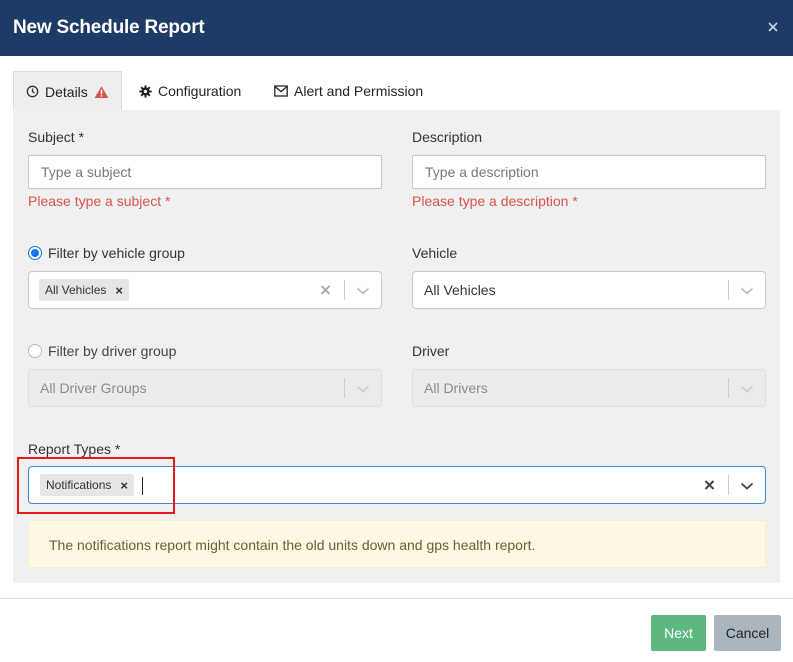  Describe the element at coordinates (431, 351) in the screenshot. I see `driver-label: Driver` at that location.